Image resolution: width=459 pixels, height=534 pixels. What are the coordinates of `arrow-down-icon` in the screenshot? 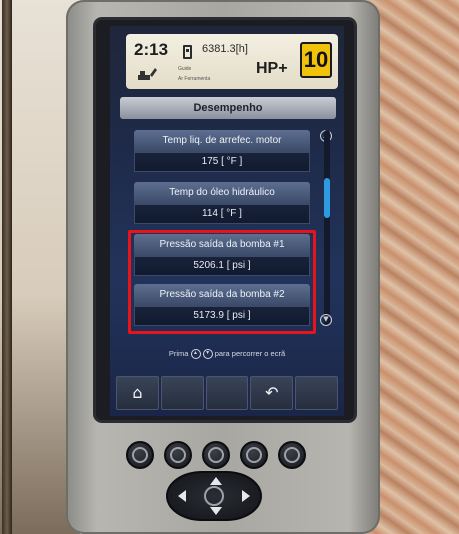 It's located at (216, 511).